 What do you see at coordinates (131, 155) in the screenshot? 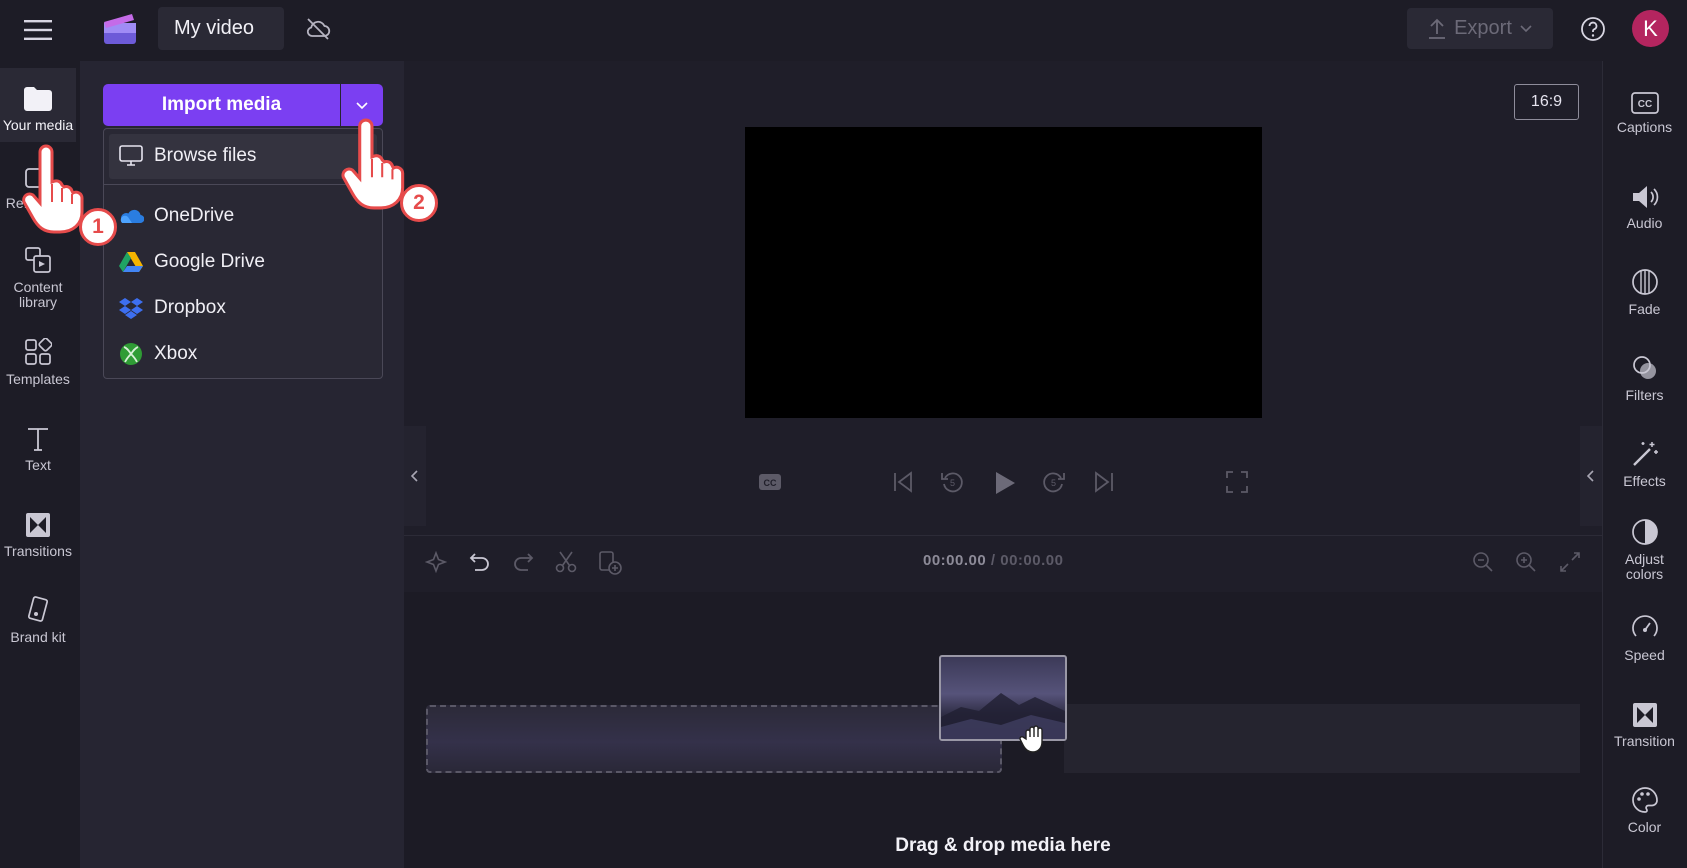
I see `monitor-icon` at bounding box center [131, 155].